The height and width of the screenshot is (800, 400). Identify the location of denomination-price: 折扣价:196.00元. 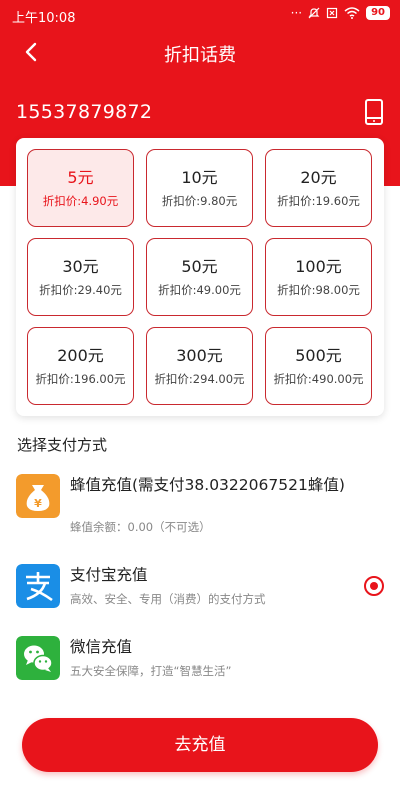
(80, 379).